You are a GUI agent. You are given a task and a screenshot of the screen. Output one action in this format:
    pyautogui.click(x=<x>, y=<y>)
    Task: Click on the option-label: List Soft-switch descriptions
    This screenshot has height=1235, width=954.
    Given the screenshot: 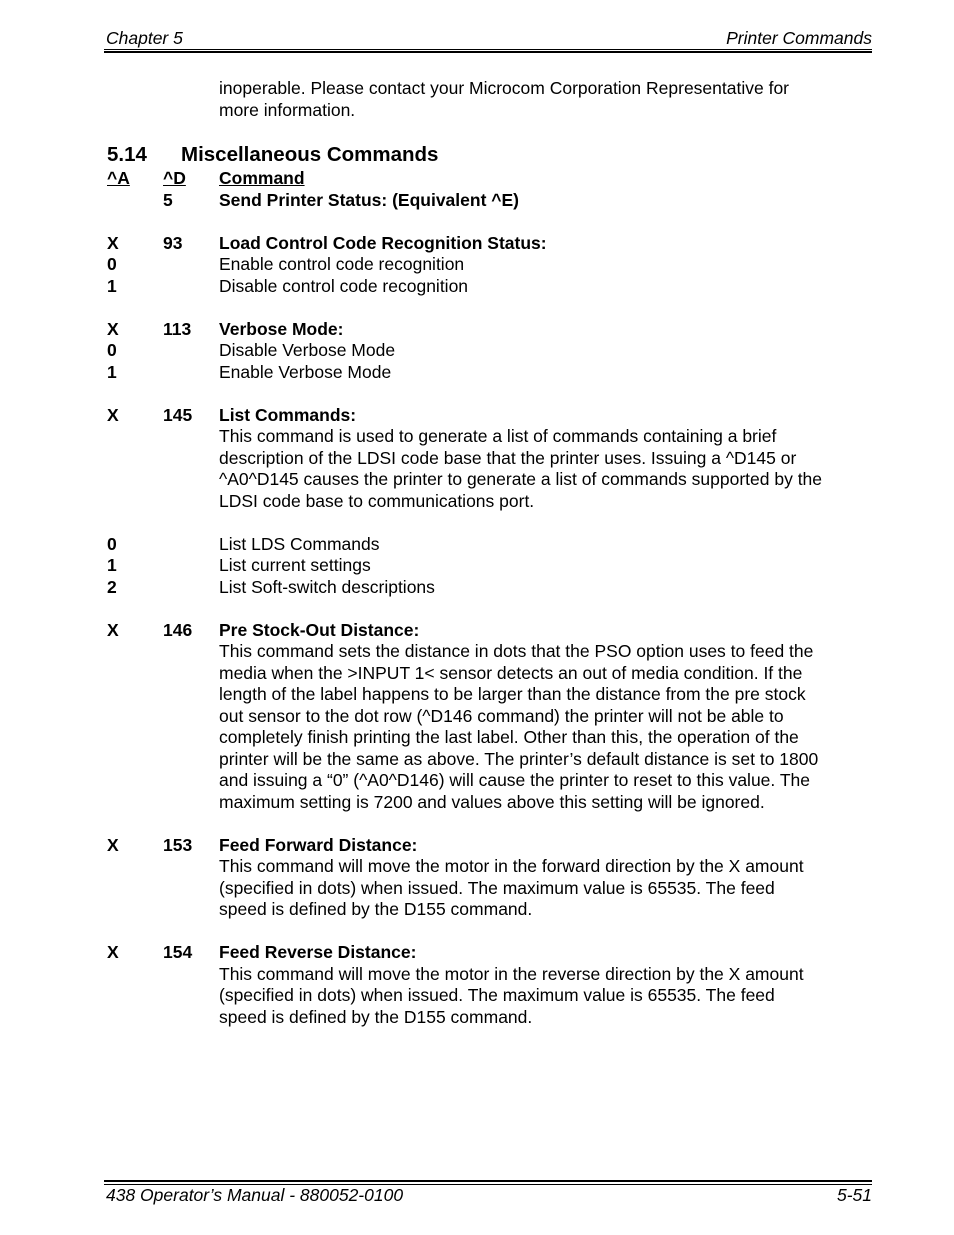 What is the action you would take?
    pyautogui.click(x=327, y=586)
    